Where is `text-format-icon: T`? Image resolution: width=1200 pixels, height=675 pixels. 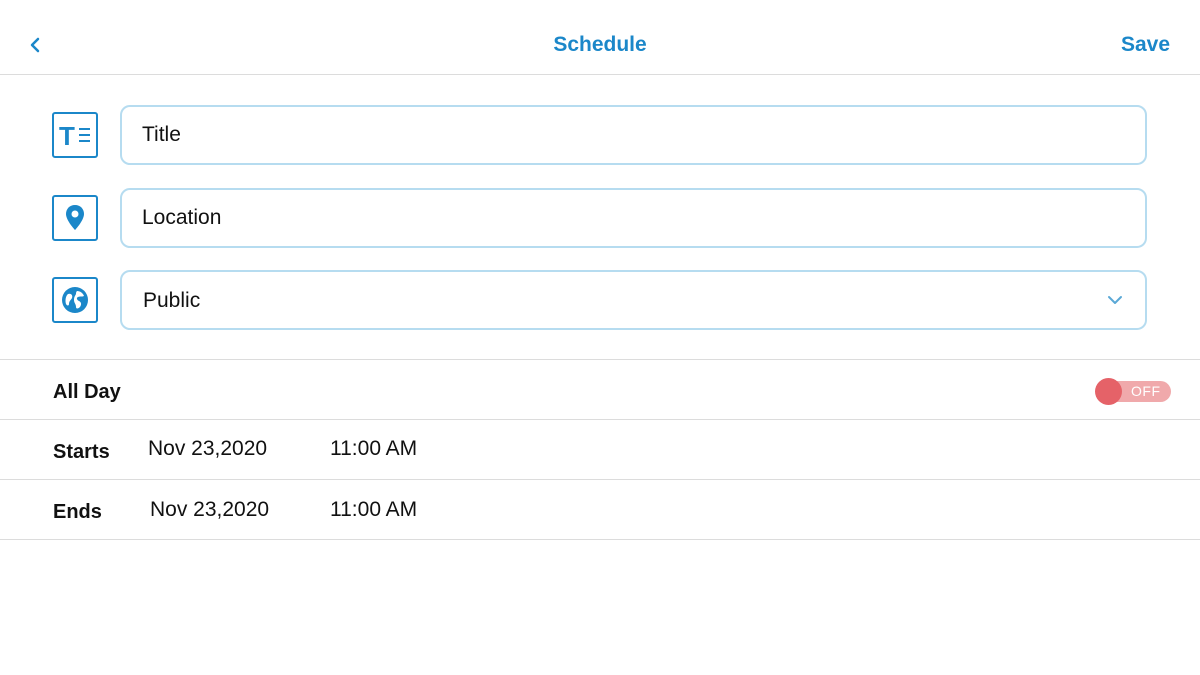
text-format-icon: T is located at coordinates (75, 135).